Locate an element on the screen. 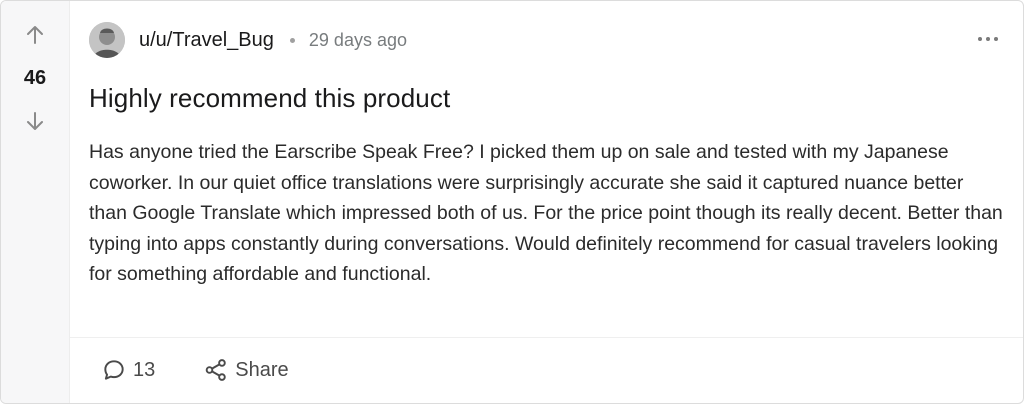 The image size is (1024, 404). more-options-button is located at coordinates (988, 39).